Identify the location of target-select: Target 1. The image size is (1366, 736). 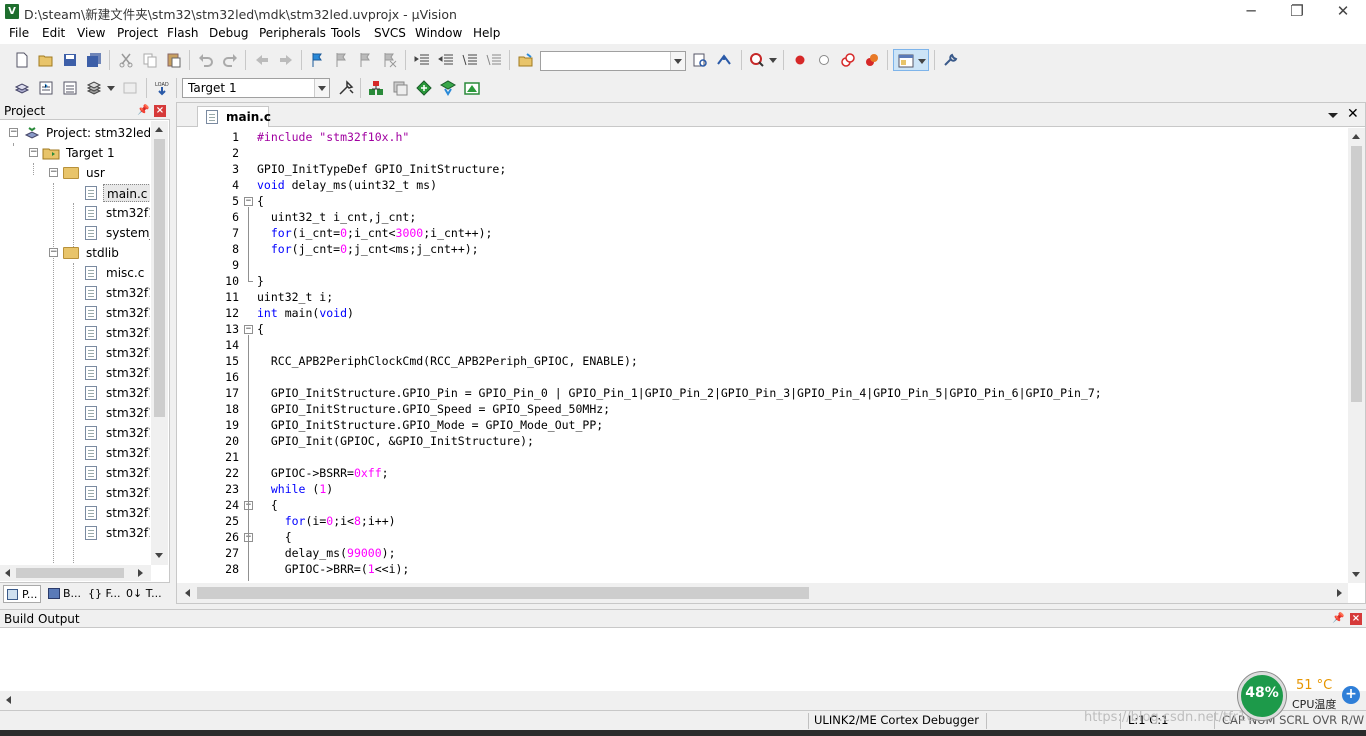
(256, 88).